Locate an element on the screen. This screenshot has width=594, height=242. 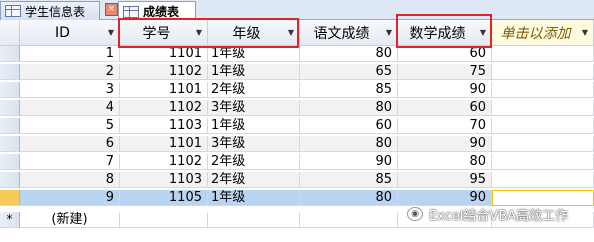
table-row: 7 1102 2年级 90 80 is located at coordinates (297, 162).